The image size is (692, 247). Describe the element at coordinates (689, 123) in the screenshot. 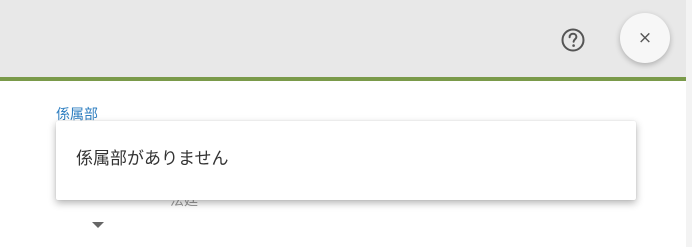

I see `scrollbar` at that location.